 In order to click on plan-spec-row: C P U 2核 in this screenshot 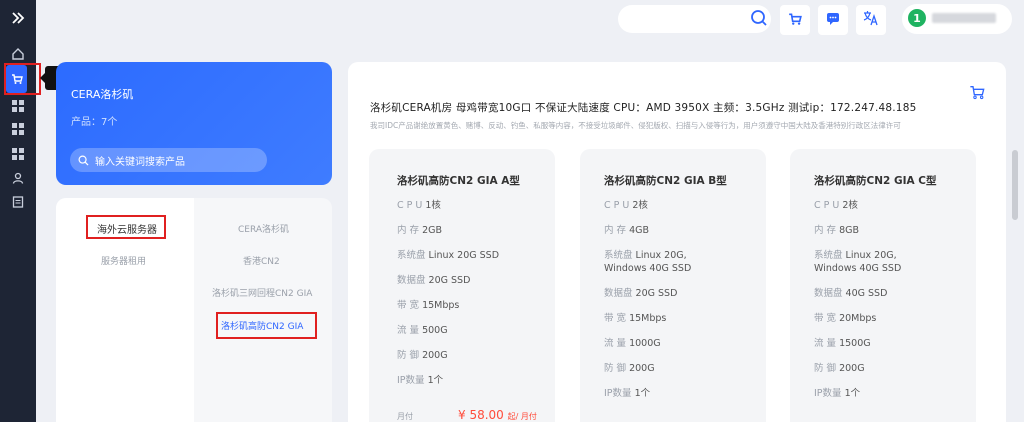, I will do `click(836, 206)`.